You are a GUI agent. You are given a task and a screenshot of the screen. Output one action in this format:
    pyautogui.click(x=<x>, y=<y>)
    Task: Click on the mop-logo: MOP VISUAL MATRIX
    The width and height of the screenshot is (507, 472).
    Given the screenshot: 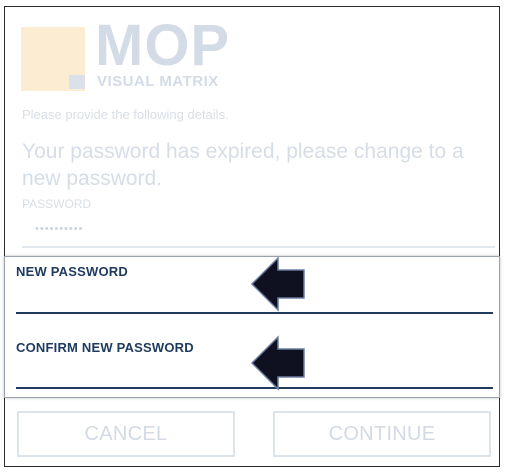 What is the action you would take?
    pyautogui.click(x=141, y=56)
    